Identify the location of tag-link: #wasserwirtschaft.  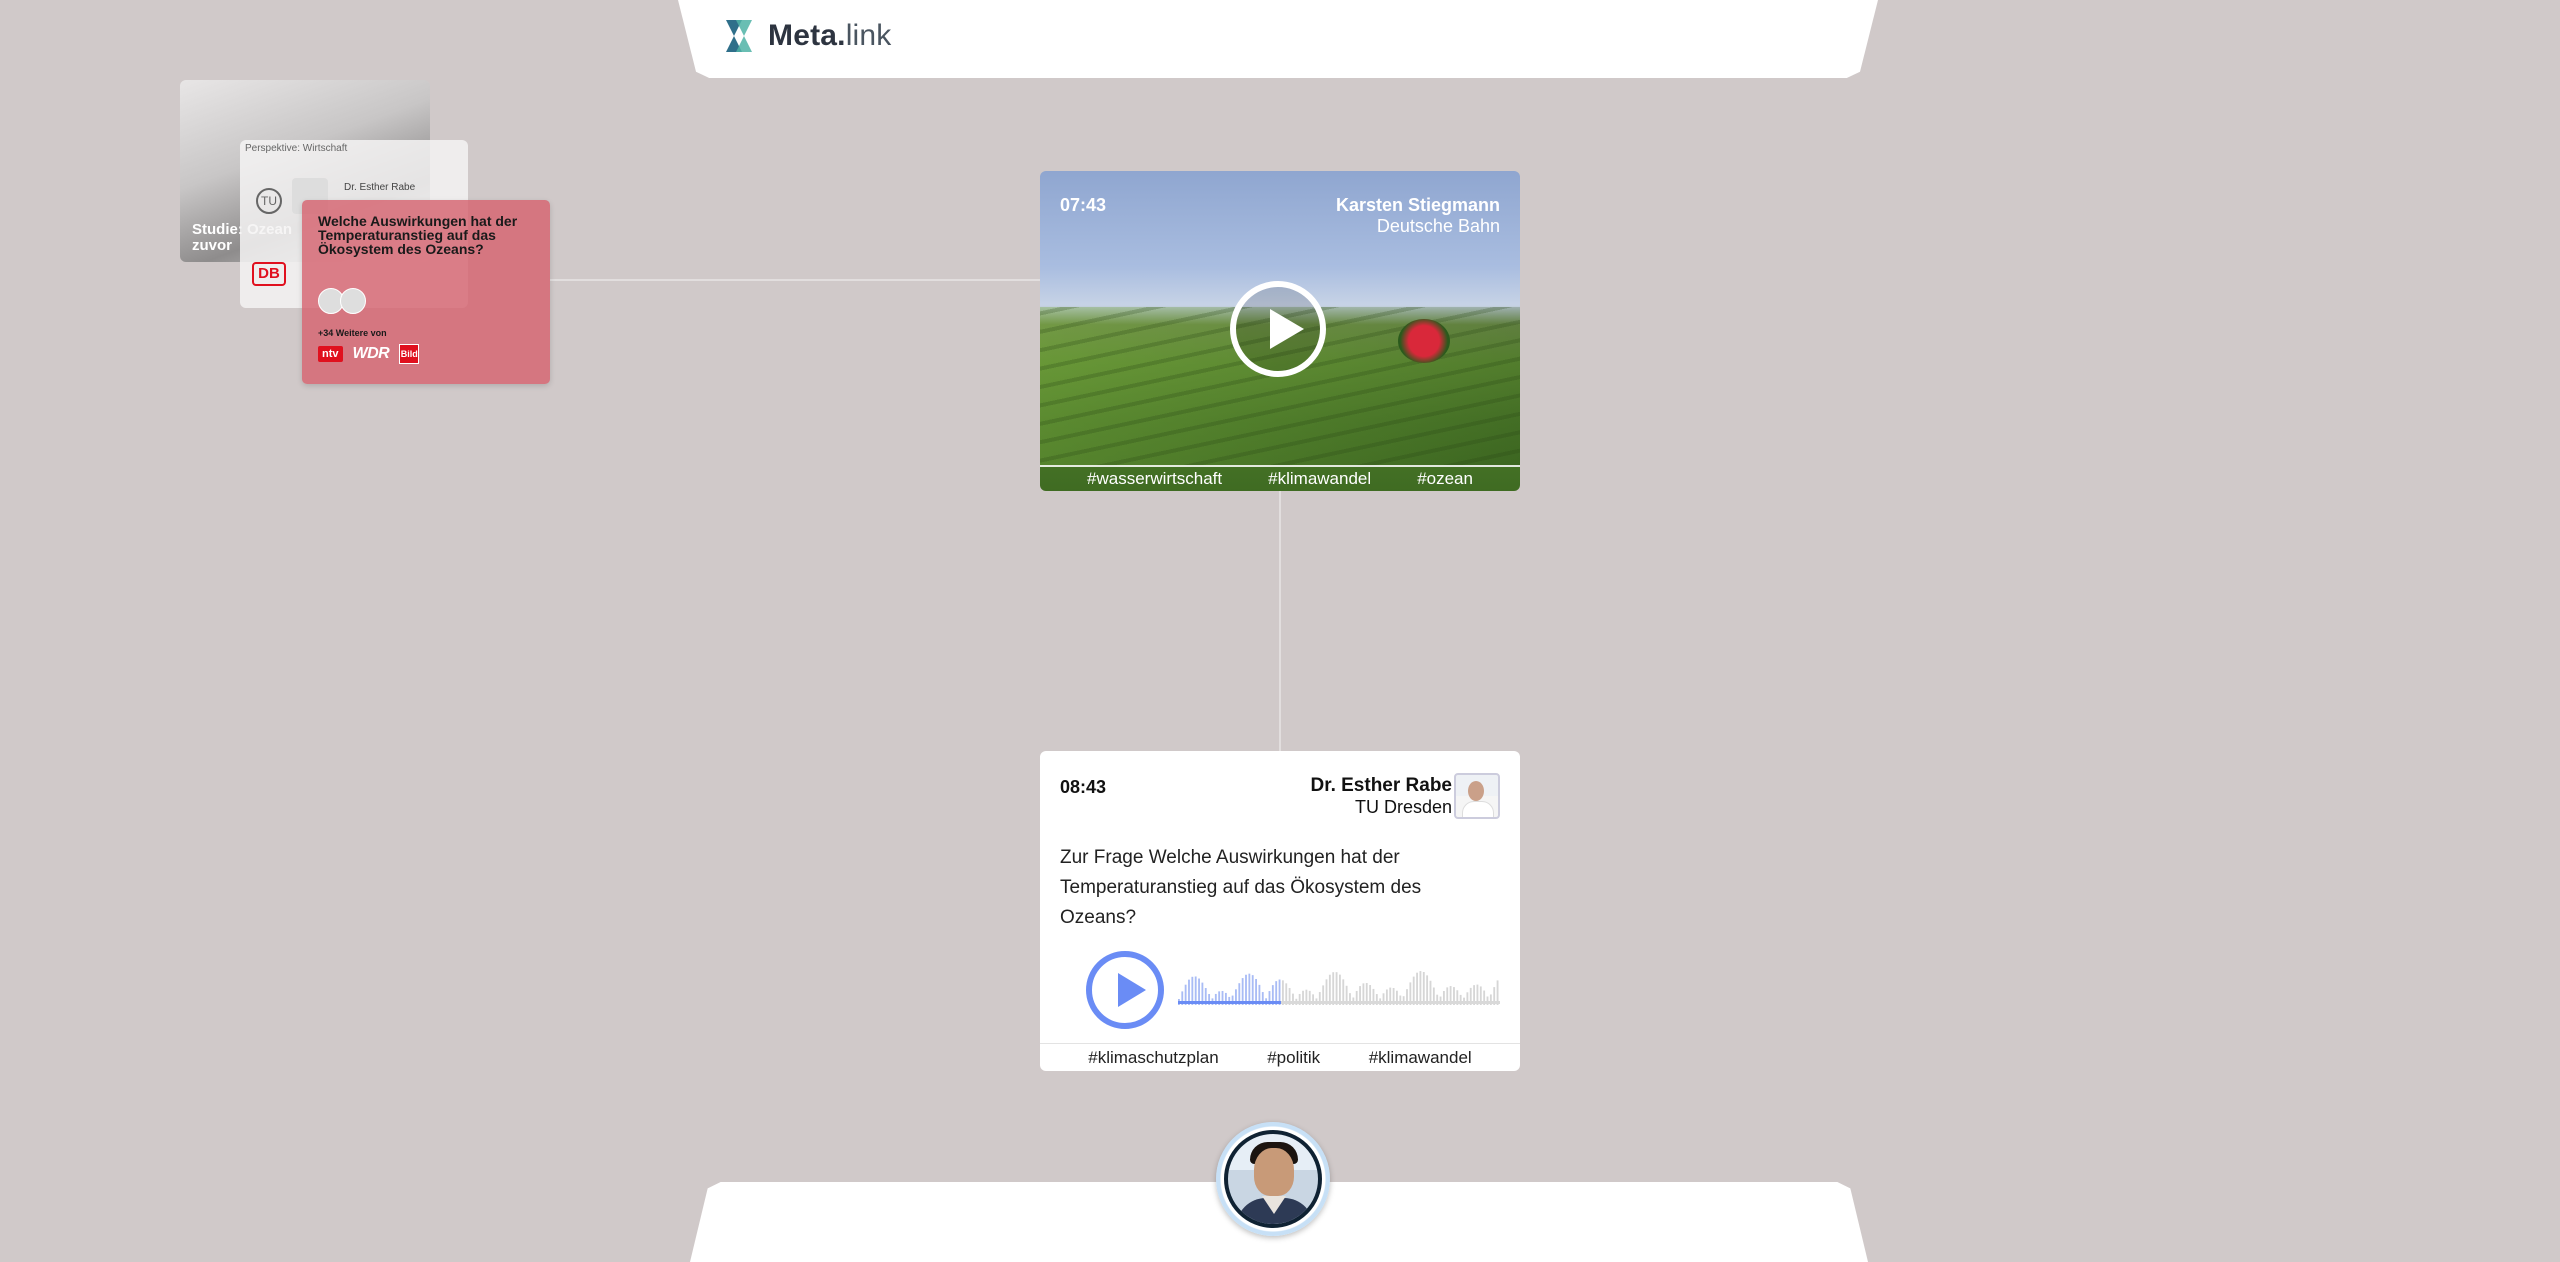
(1154, 479).